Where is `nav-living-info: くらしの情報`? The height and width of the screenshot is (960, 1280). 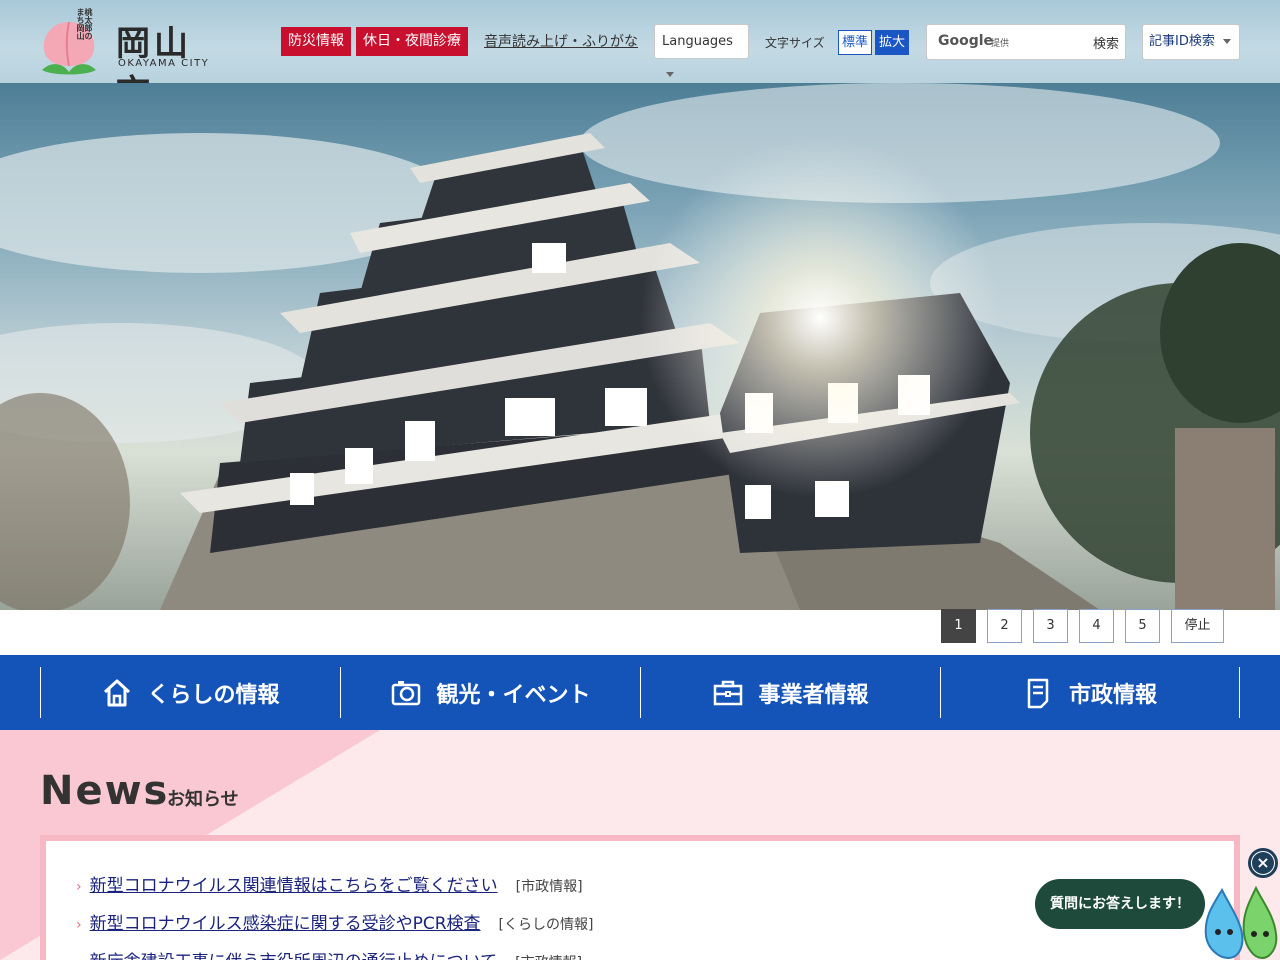 nav-living-info: くらしの情報 is located at coordinates (190, 692).